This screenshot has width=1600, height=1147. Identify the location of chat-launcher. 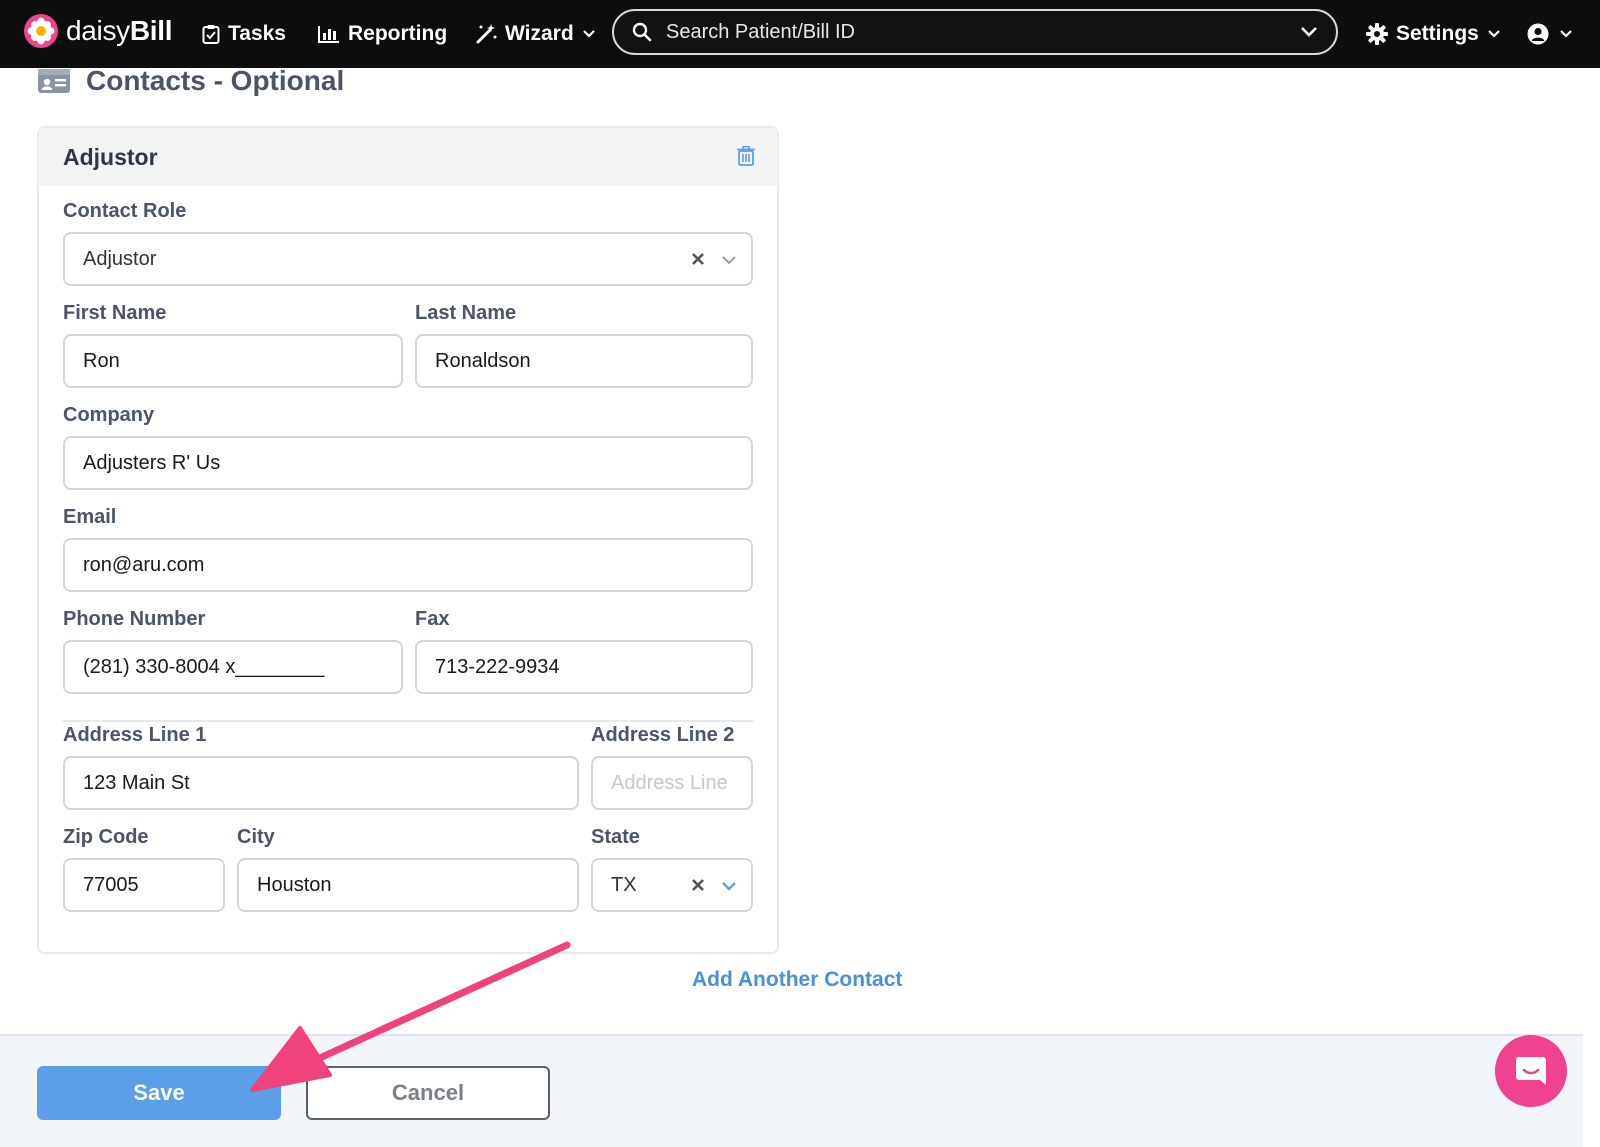
(1531, 1071).